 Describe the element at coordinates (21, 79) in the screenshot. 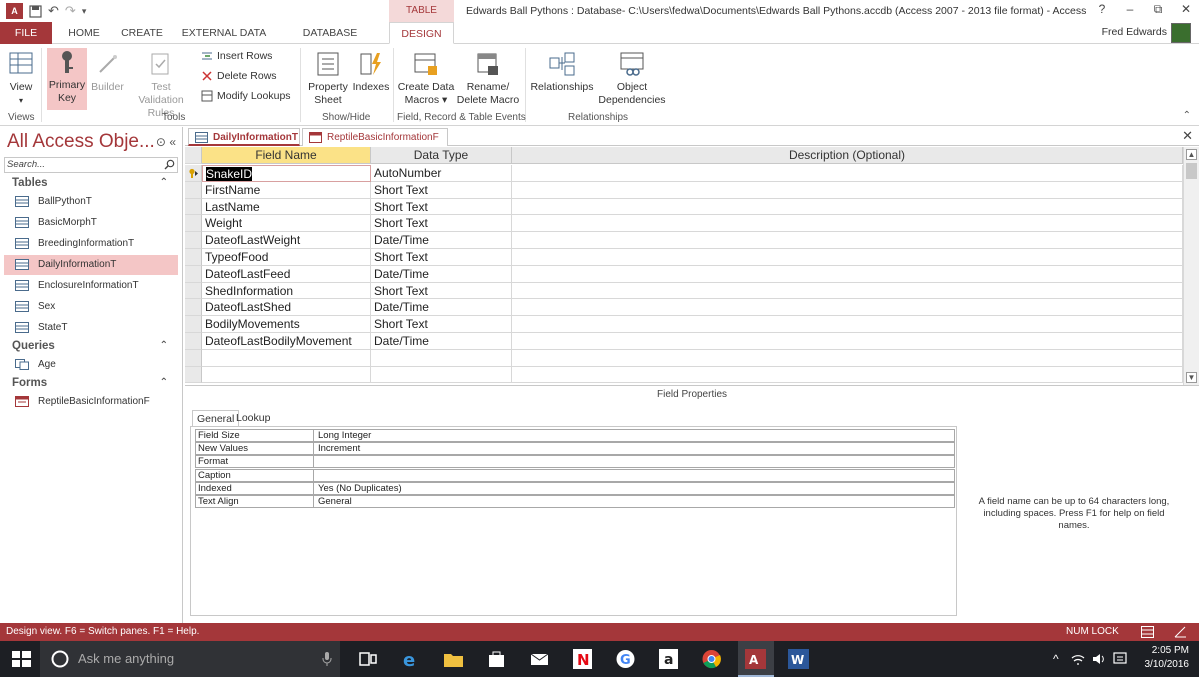

I see `view-button: View ▾` at that location.